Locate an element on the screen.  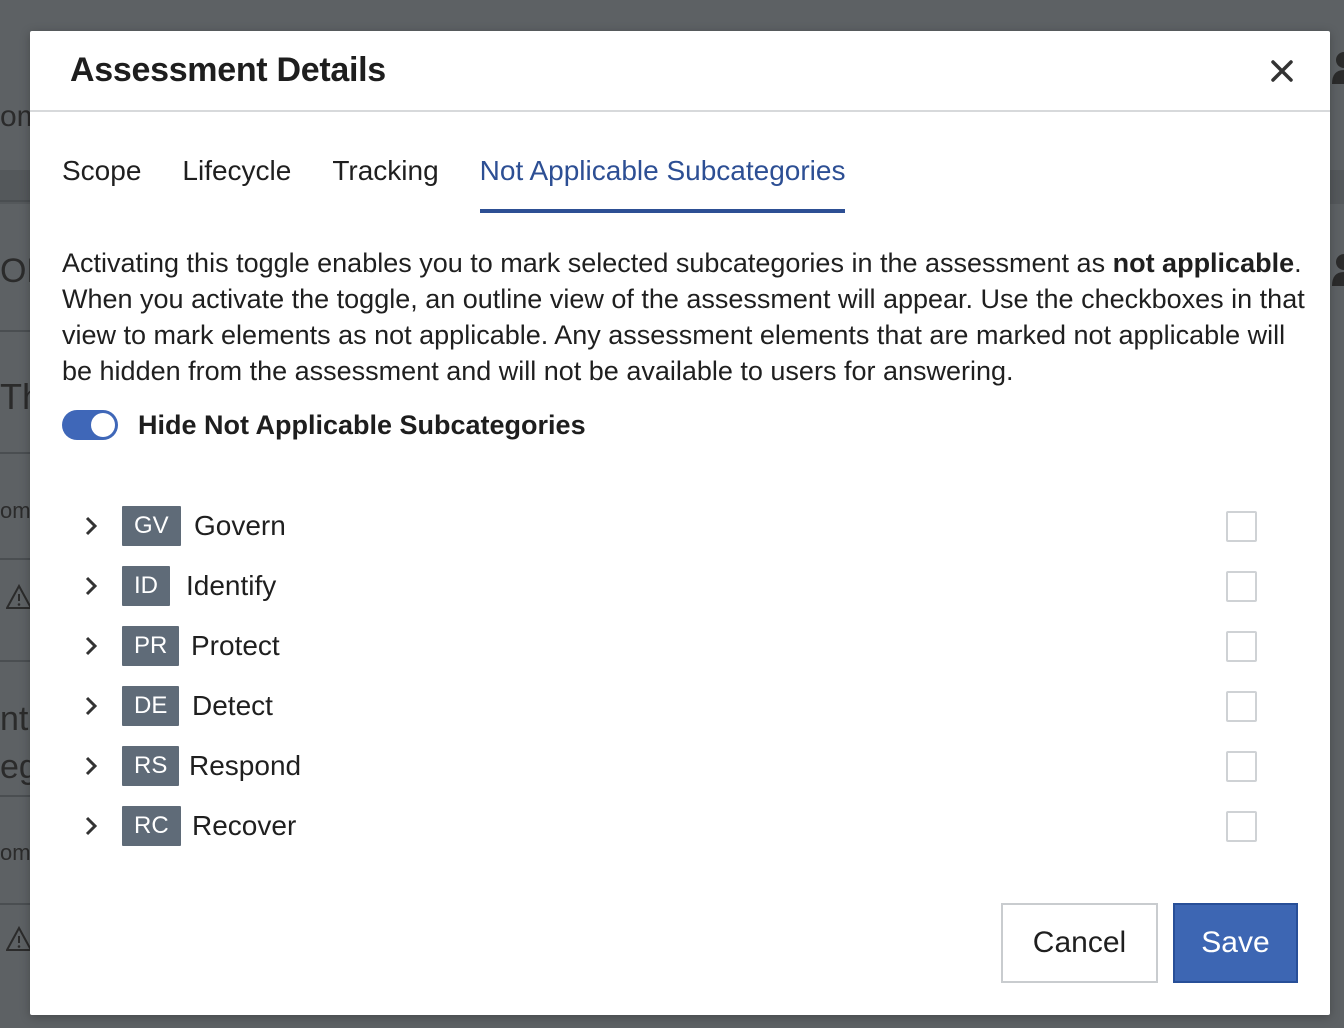
category-label: Identify is located at coordinates (231, 585).